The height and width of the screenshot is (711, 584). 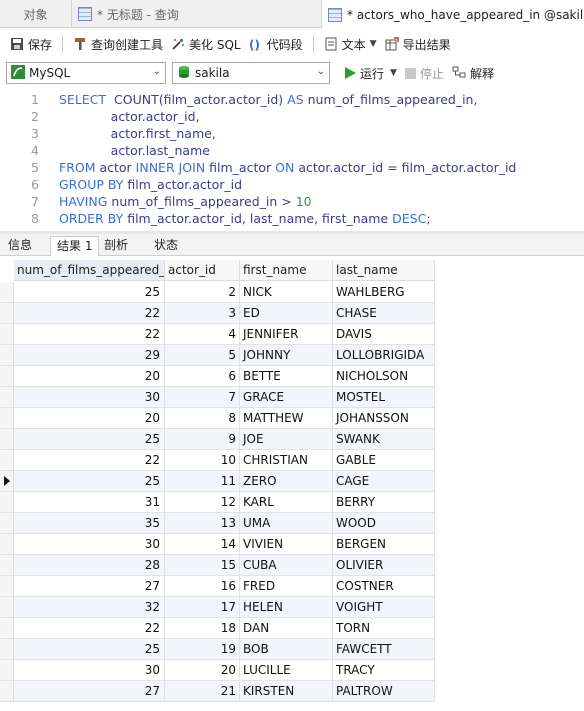 I want to click on cell-last-name: NICHOLSON, so click(x=384, y=376).